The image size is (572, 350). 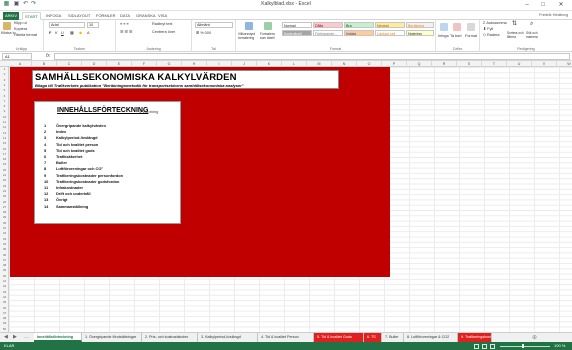 I want to click on merge-center-button: Centrera över, so click(x=163, y=32).